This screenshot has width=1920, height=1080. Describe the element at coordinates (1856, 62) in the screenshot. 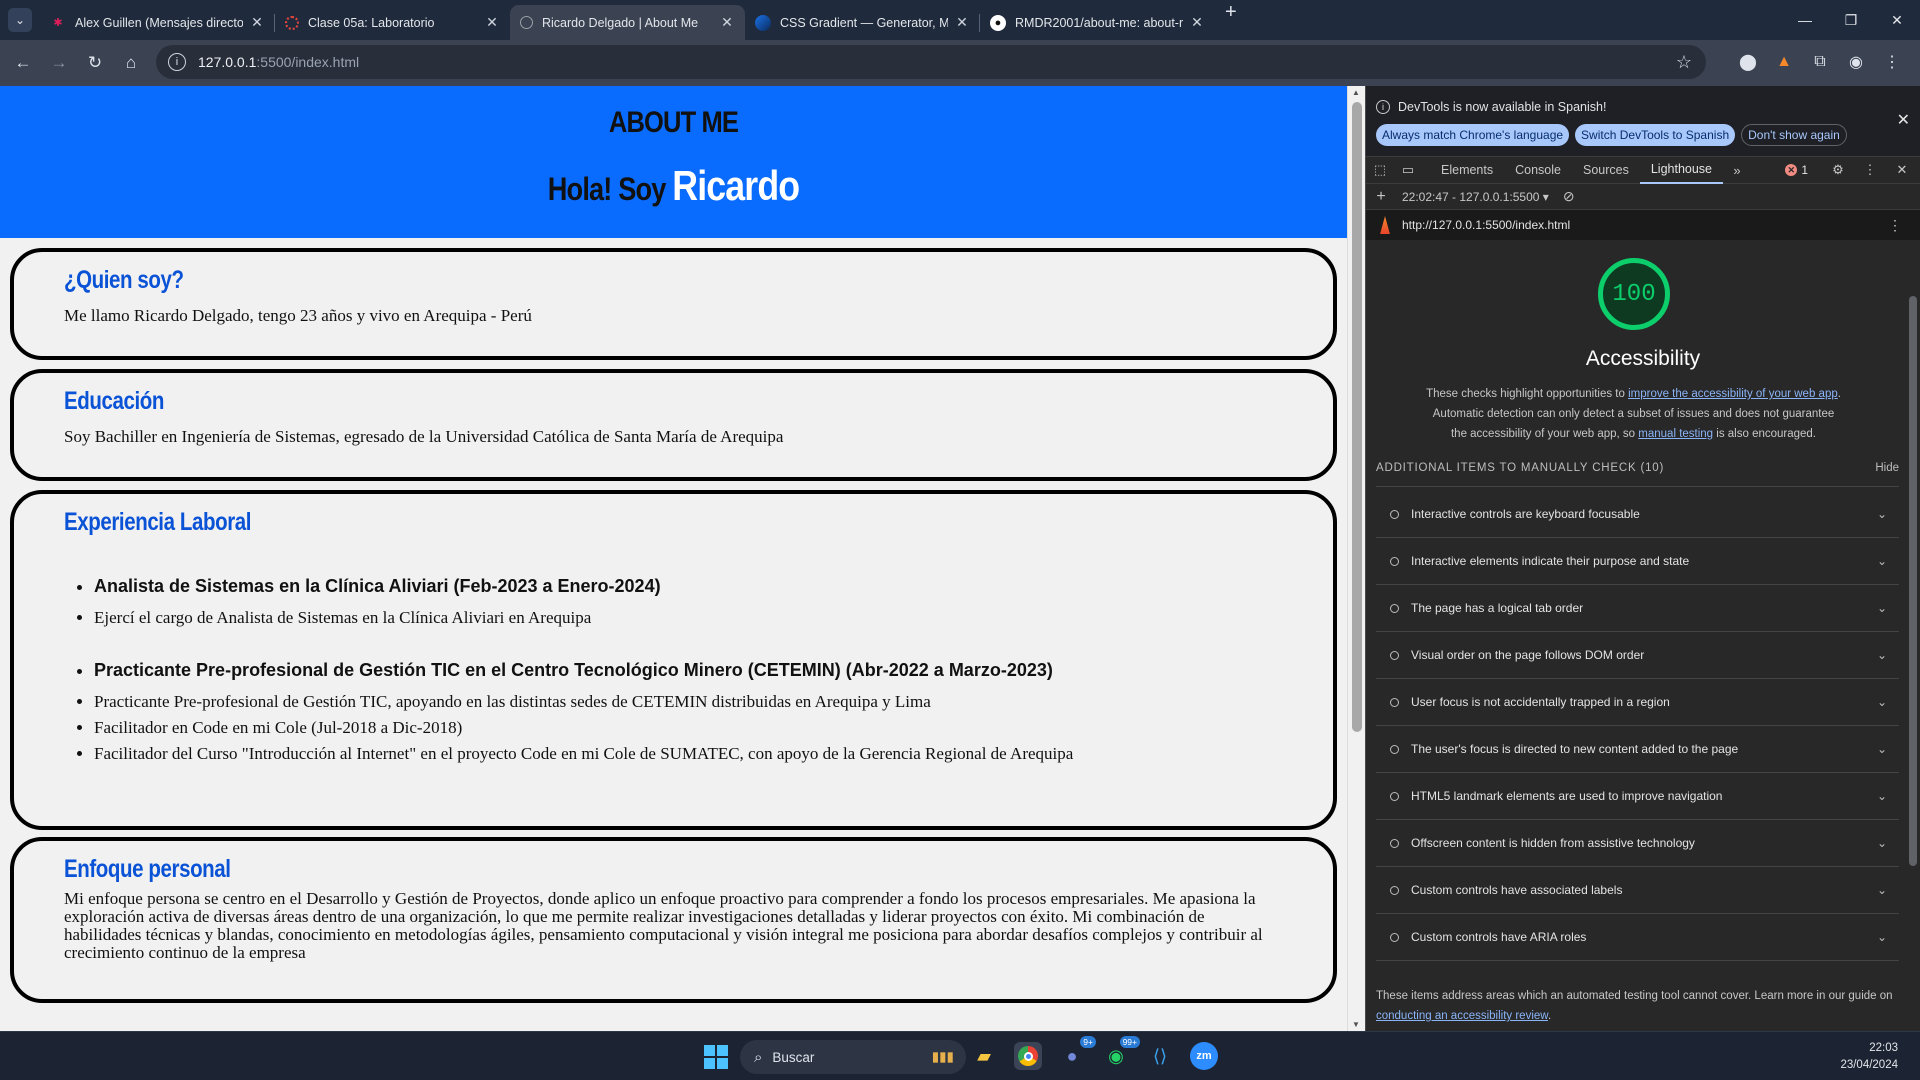

I see `profile-avatar-icon: ◉` at that location.